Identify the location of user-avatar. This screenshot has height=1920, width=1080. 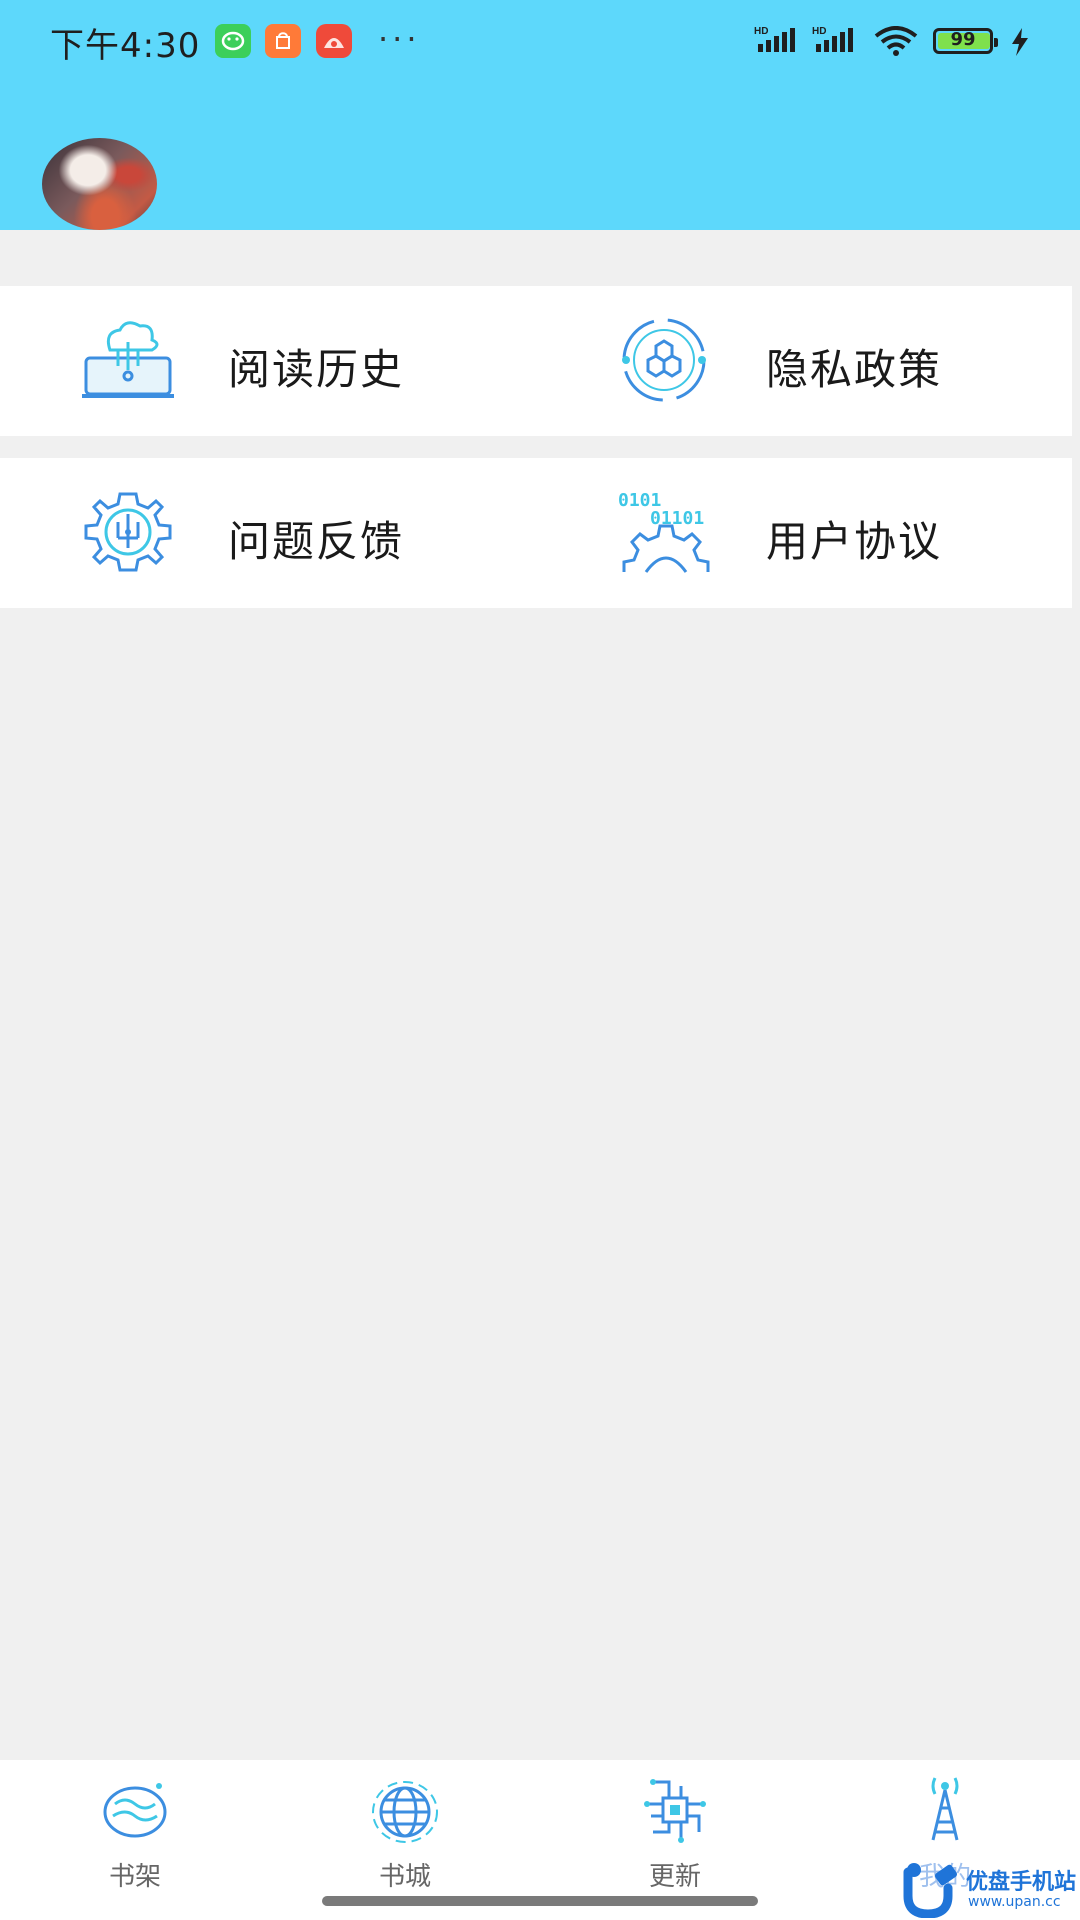
(99, 184).